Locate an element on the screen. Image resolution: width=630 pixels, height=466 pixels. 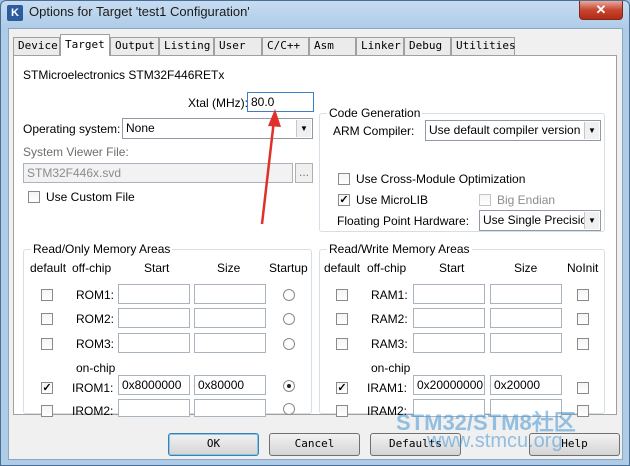
operating-system-label: Operating system: is located at coordinates (72, 129).